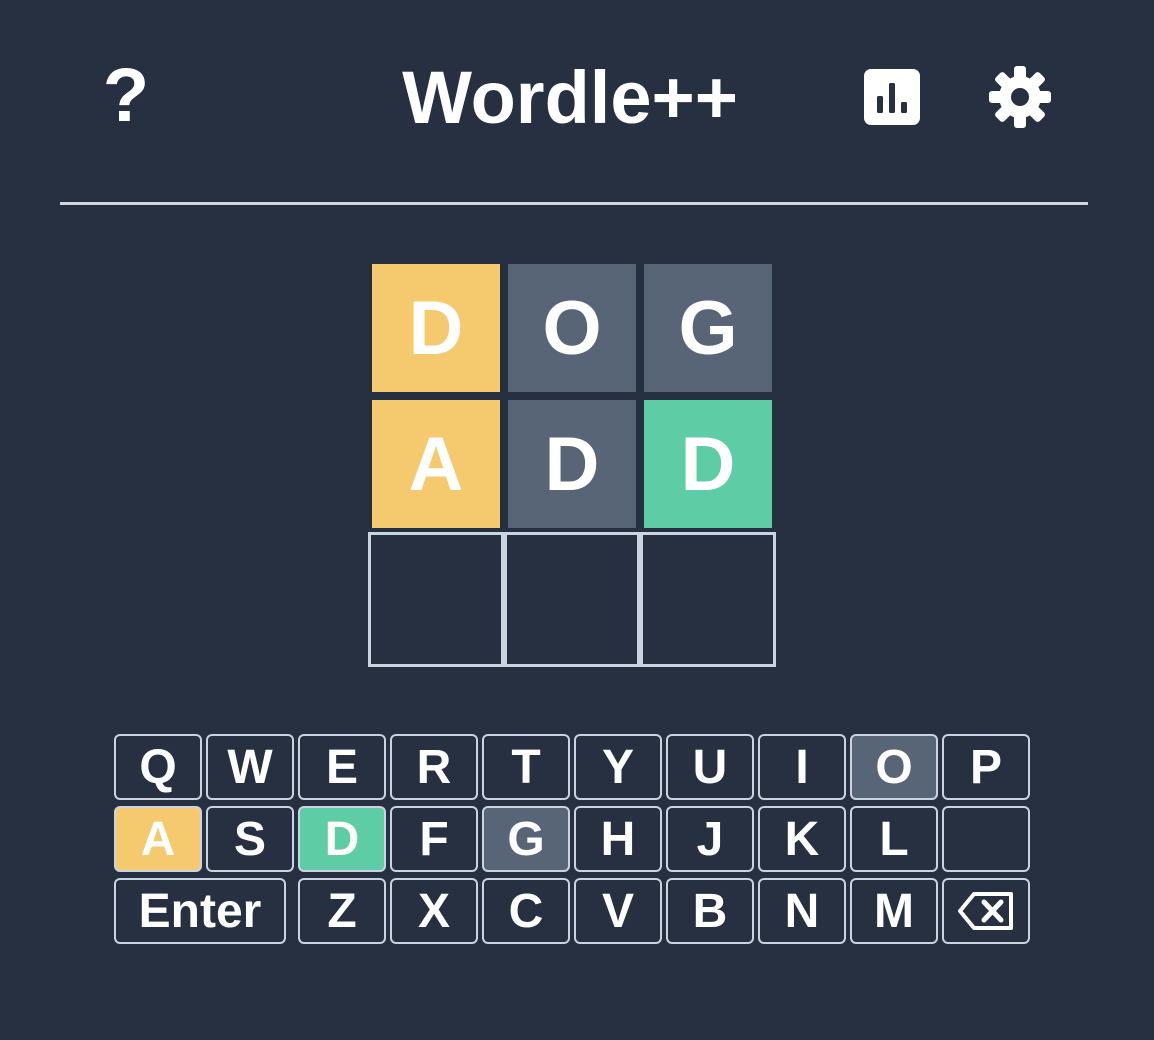 The width and height of the screenshot is (1154, 1040). What do you see at coordinates (618, 839) in the screenshot?
I see `key: H` at bounding box center [618, 839].